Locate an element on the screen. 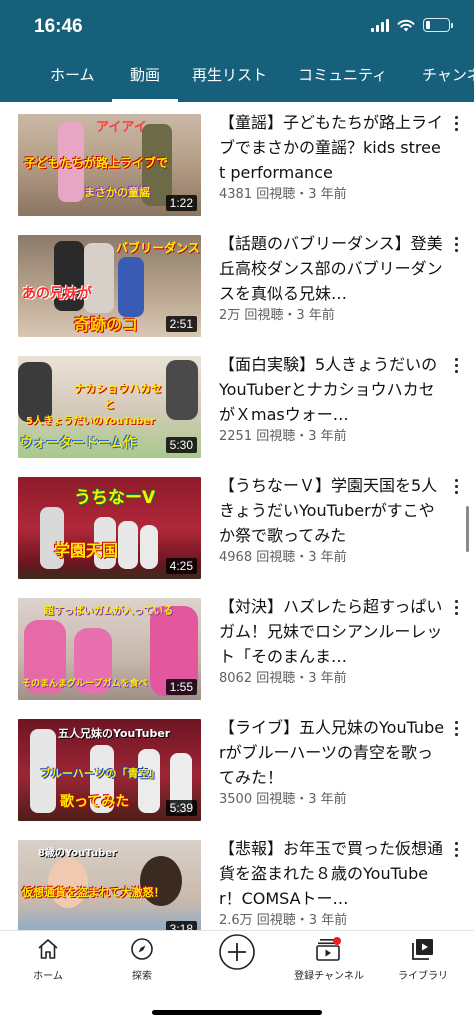  nav-explore-label: 探索 is located at coordinates (142, 976).